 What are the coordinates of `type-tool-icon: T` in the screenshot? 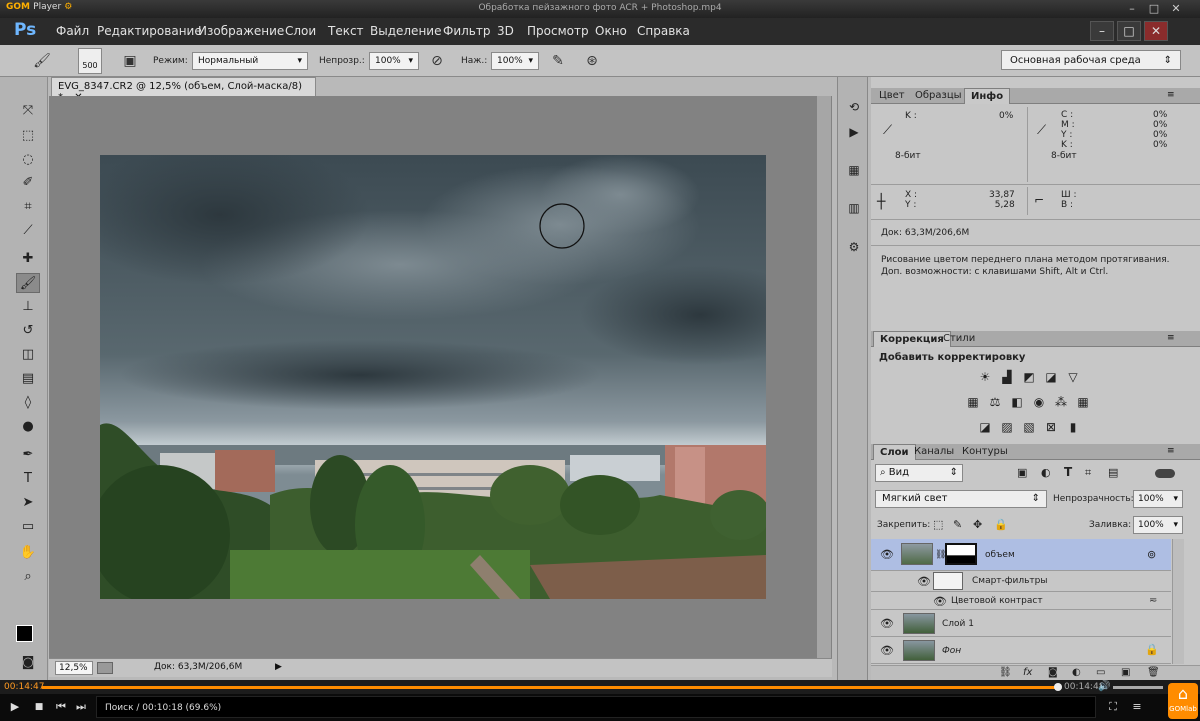 It's located at (28, 479).